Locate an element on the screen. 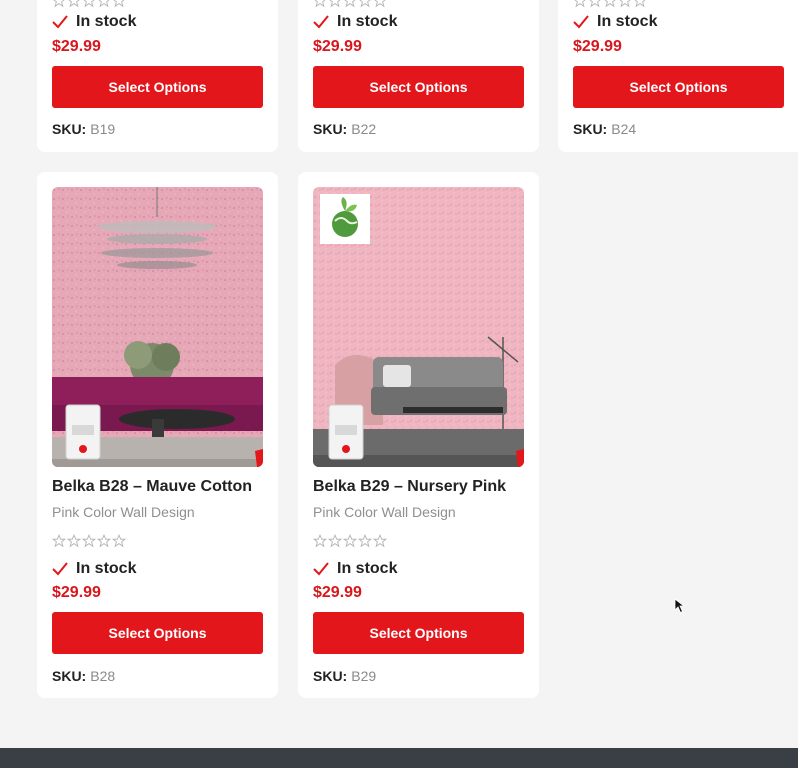 The width and height of the screenshot is (798, 768). sku: SKU: B28 is located at coordinates (157, 676).